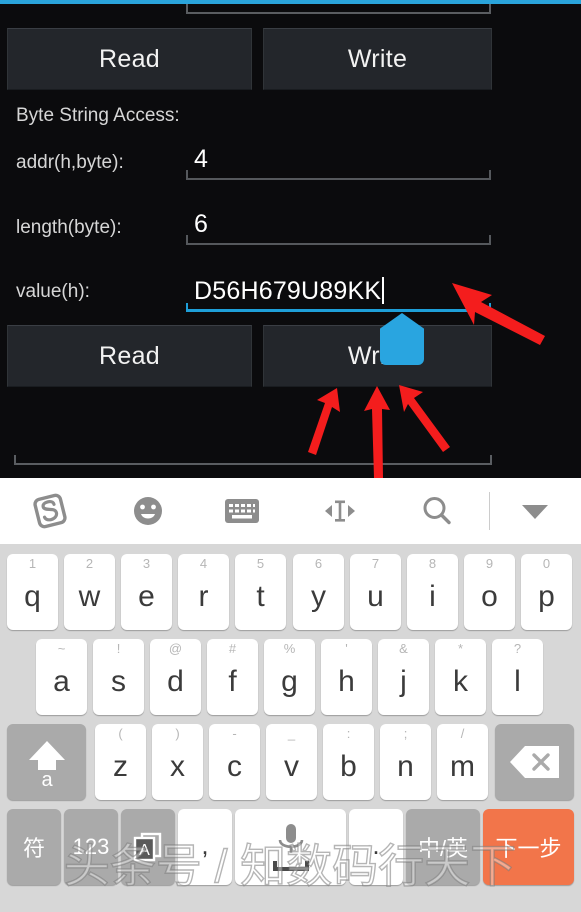 The height and width of the screenshot is (912, 581). Describe the element at coordinates (291, 762) in the screenshot. I see `key-v: _ v` at that location.